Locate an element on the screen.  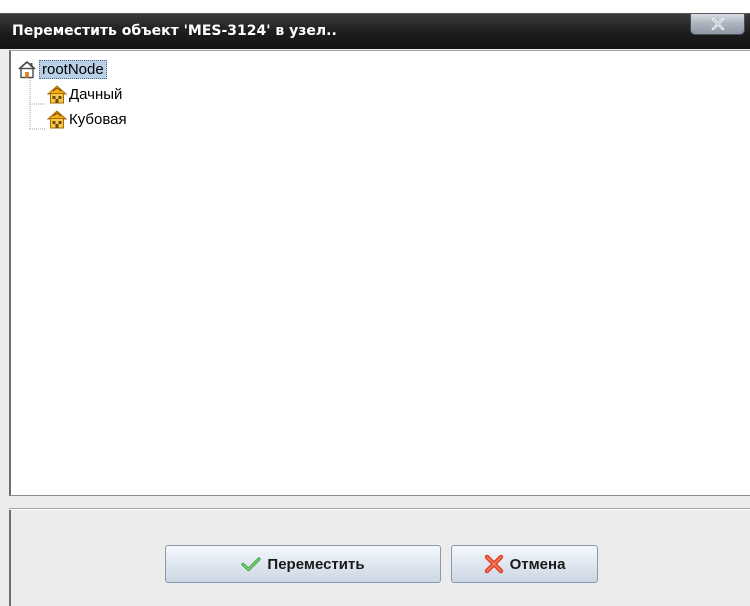
cancel-button-label: Отмена is located at coordinates (537, 564).